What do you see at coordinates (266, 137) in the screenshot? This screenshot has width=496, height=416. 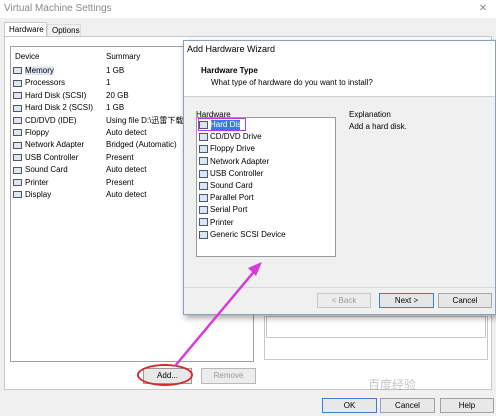 I see `list-item-cd-dvd: CD/DVD Drive` at bounding box center [266, 137].